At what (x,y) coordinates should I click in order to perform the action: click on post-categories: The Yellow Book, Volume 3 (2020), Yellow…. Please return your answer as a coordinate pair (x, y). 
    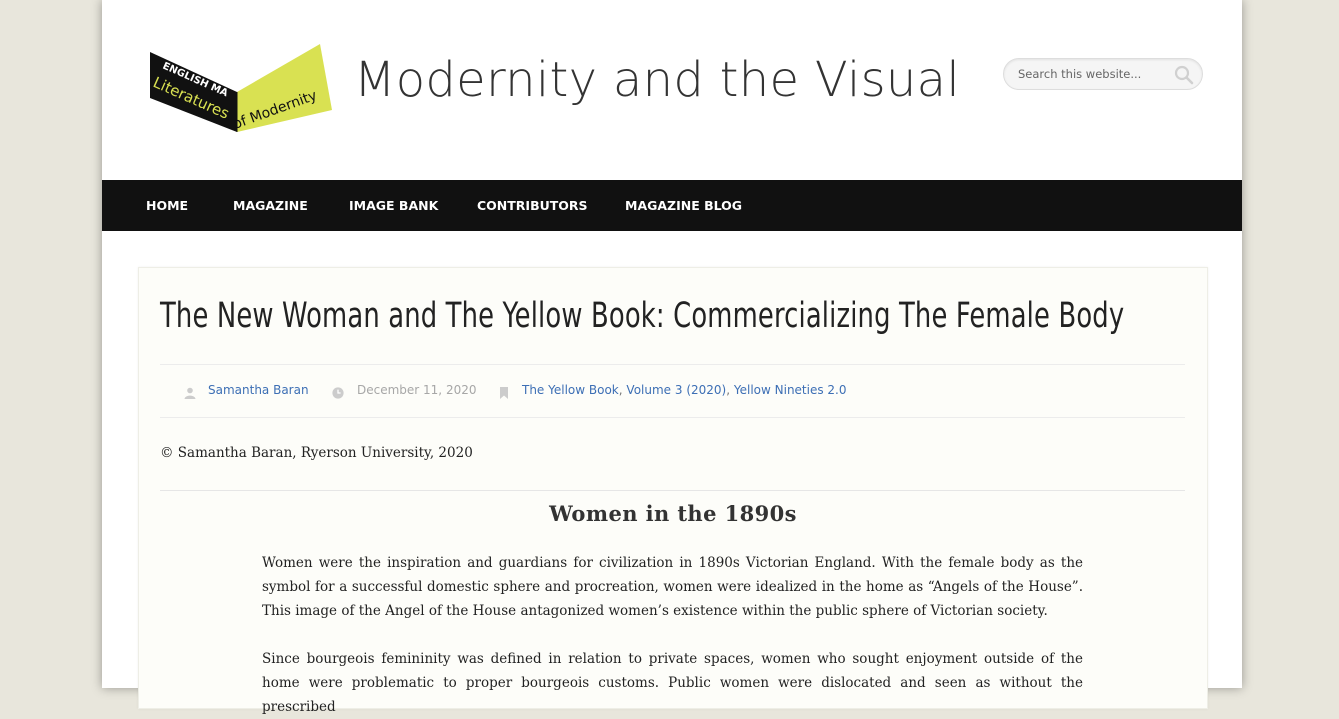
    Looking at the image, I should click on (684, 390).